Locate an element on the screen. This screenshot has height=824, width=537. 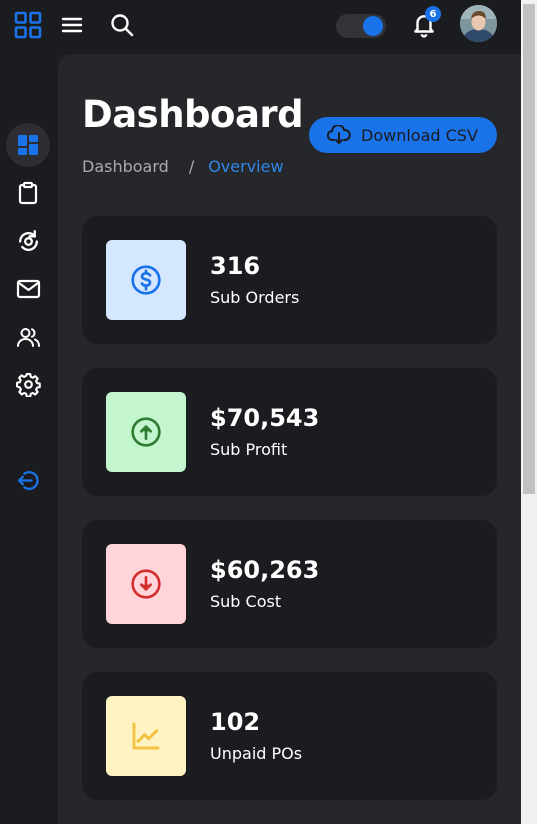
stat-value: $60,263 is located at coordinates (265, 570).